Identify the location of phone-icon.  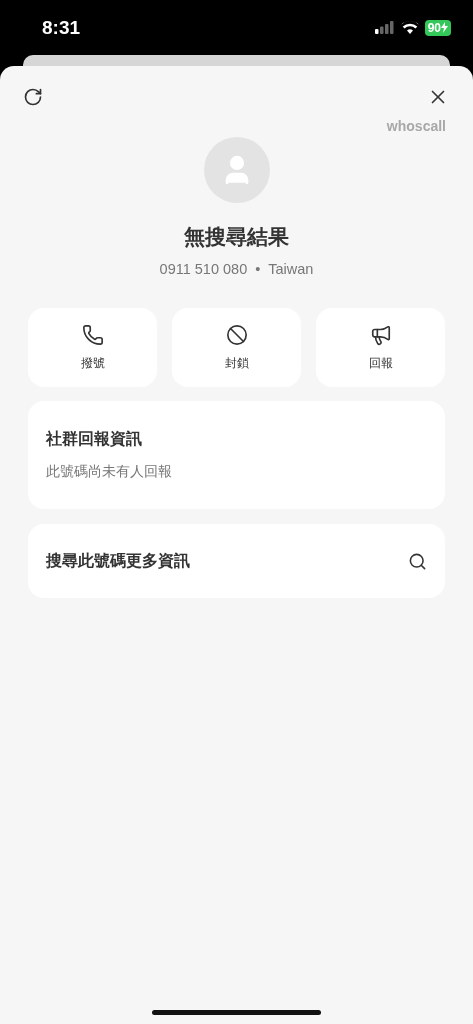
(92, 334).